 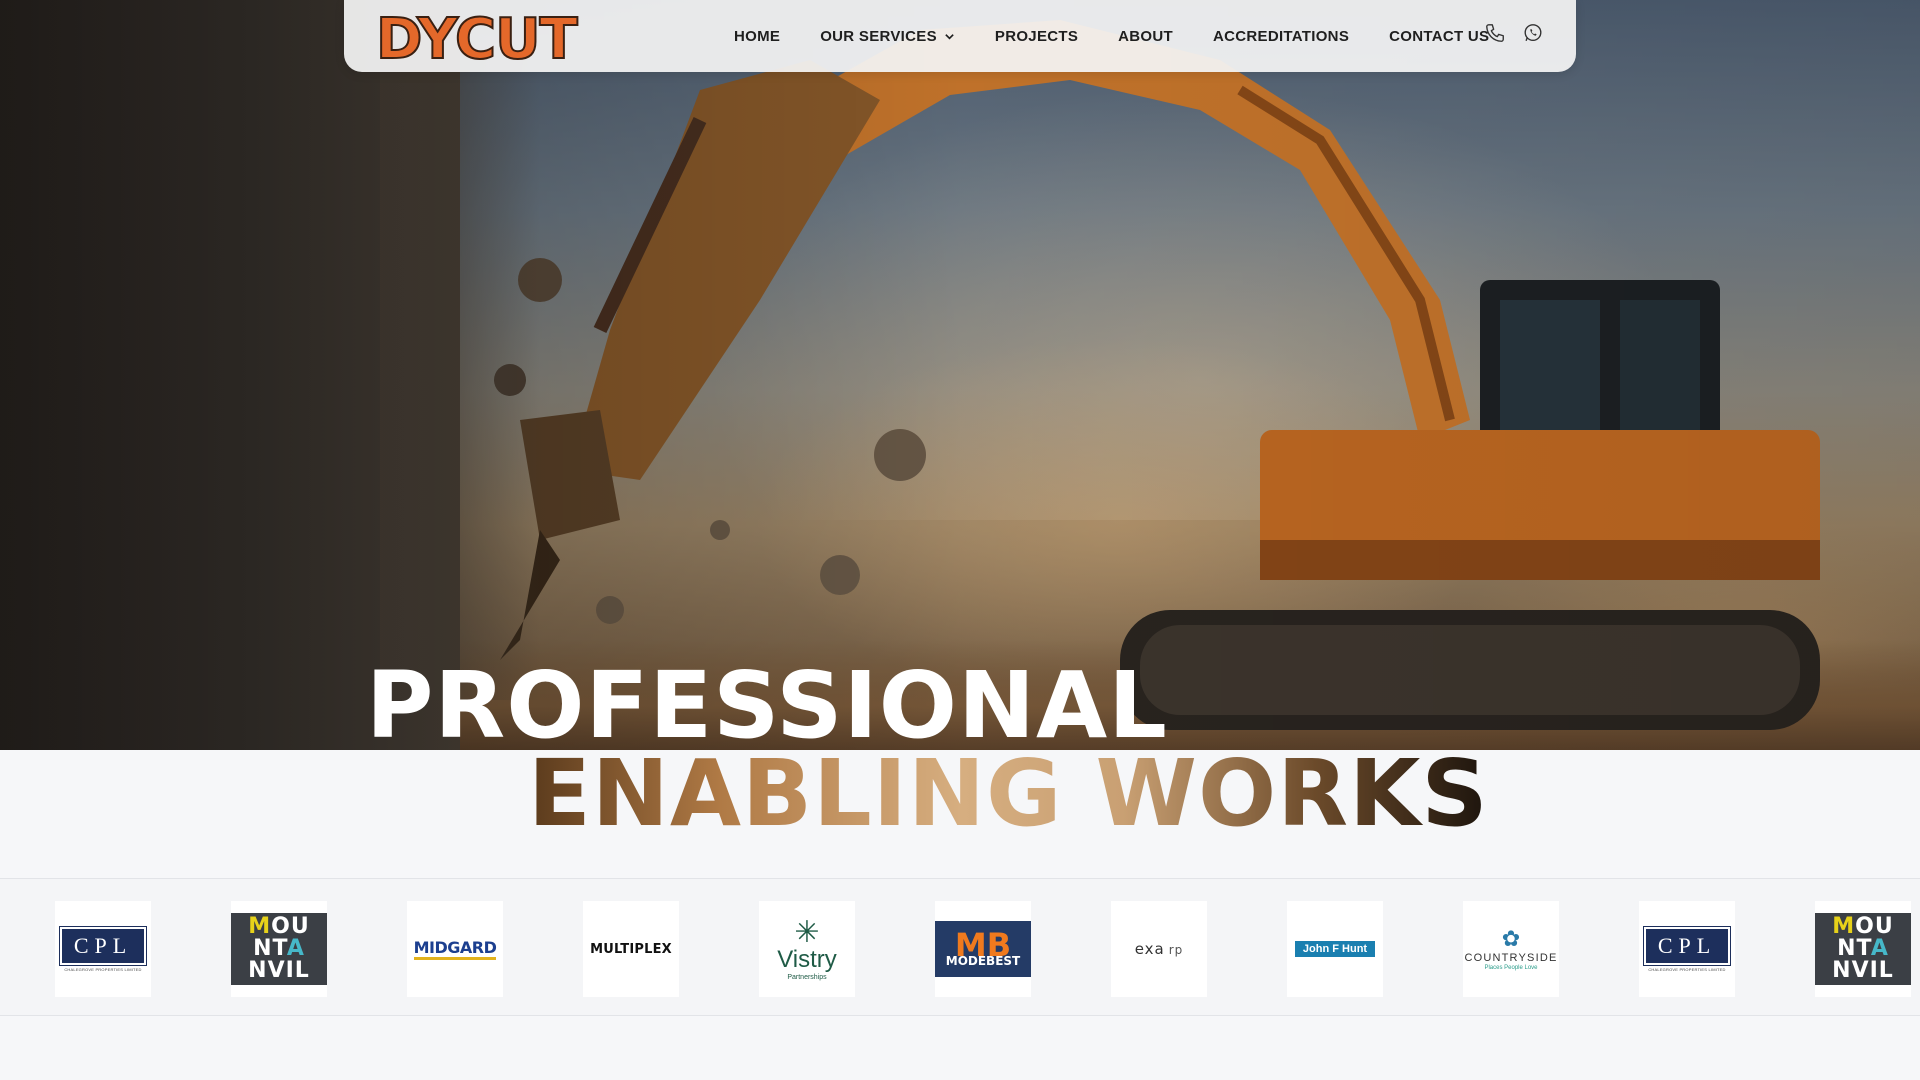 I want to click on dycut-logo: DYCUT, so click(x=484, y=36).